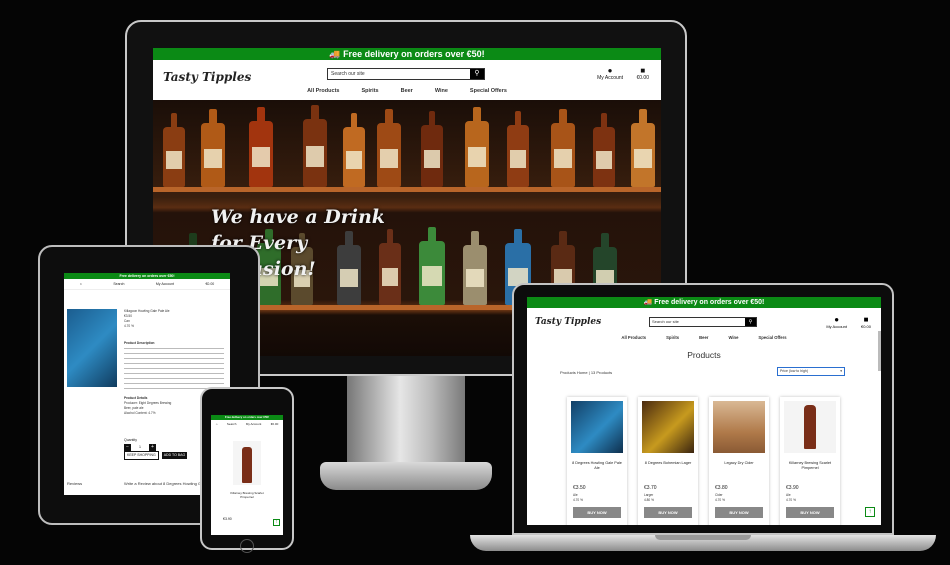  Describe the element at coordinates (174, 456) in the screenshot. I see `add-to-bag-button: ADD TO BAG` at that location.